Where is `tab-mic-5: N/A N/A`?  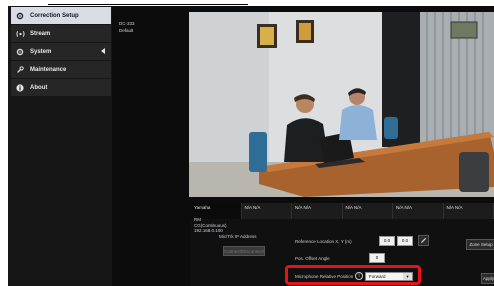 tab-mic-5: N/A N/A is located at coordinates (418, 211).